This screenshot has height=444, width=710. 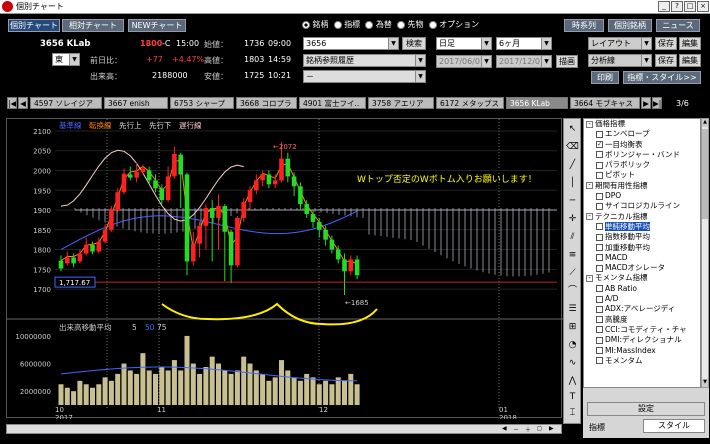 What do you see at coordinates (678, 25) in the screenshot?
I see `news-button: ニュース` at bounding box center [678, 25].